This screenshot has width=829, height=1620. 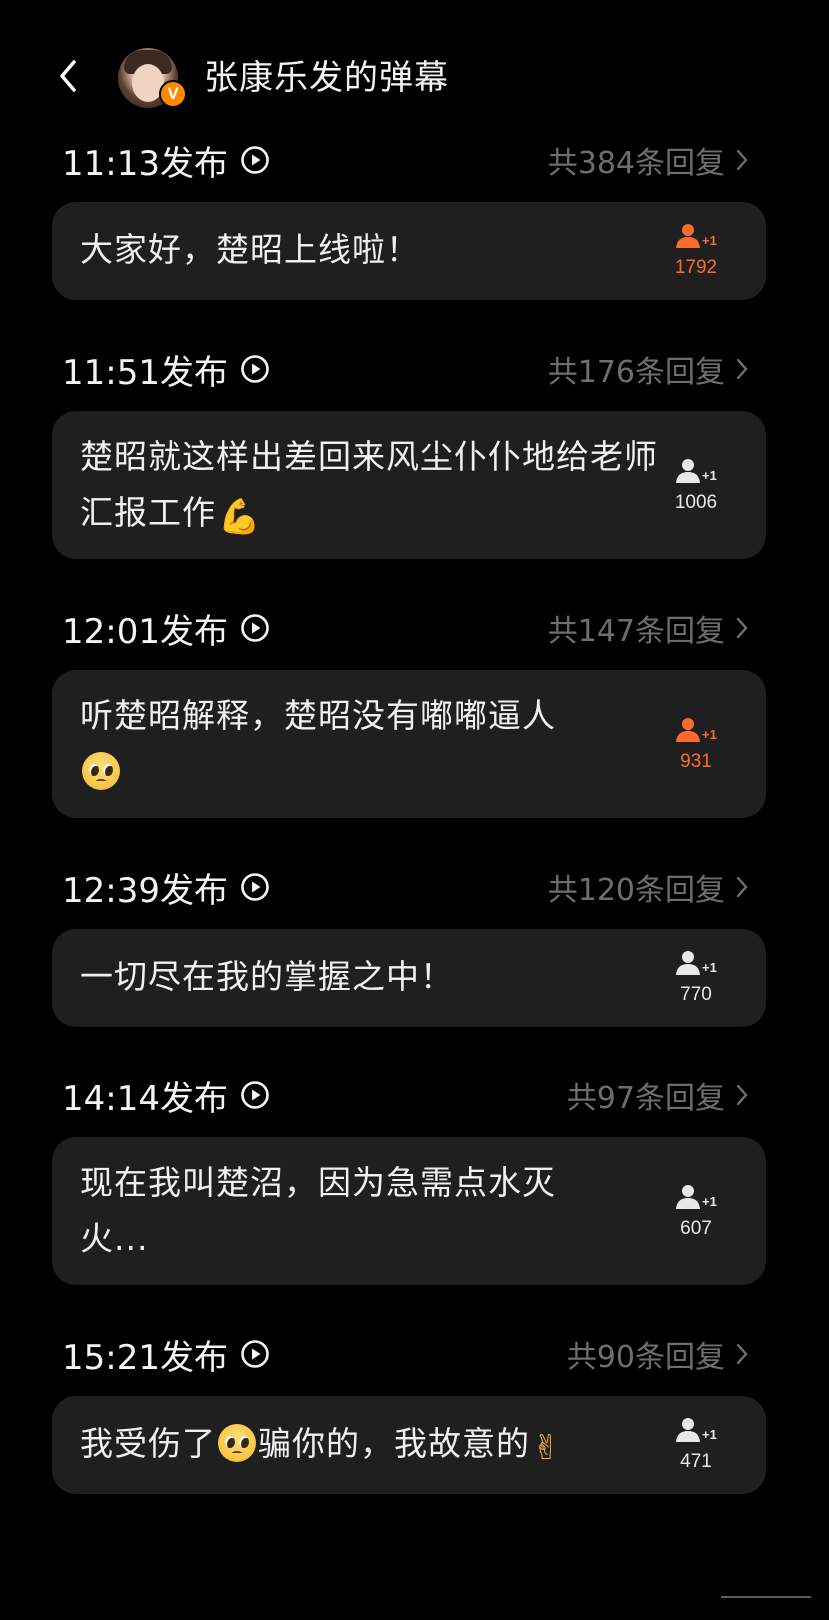 I want to click on publish-time: 15:21发布, so click(x=166, y=1355).